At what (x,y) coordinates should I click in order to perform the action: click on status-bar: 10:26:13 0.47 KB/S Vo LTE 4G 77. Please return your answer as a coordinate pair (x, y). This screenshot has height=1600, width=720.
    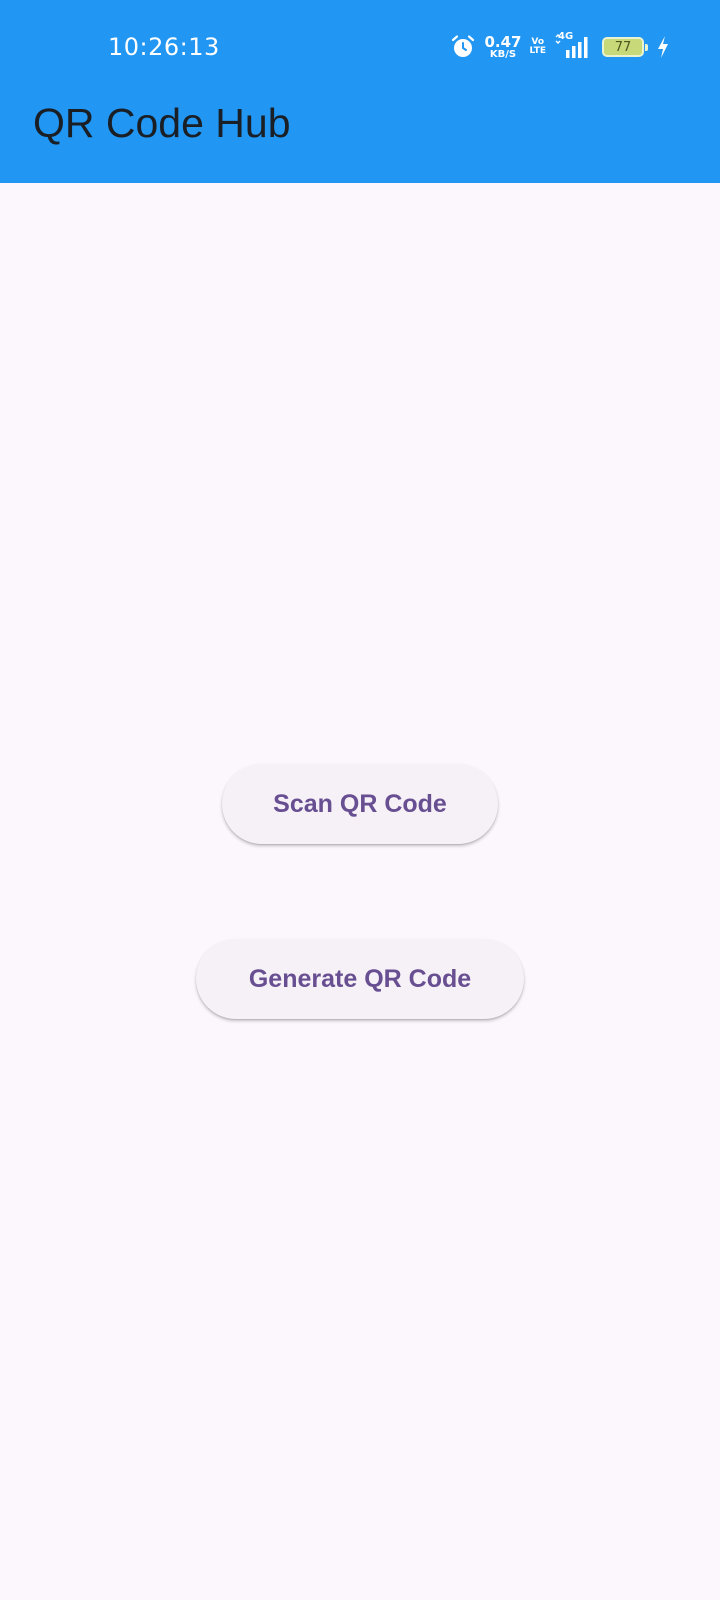
    Looking at the image, I should click on (360, 48).